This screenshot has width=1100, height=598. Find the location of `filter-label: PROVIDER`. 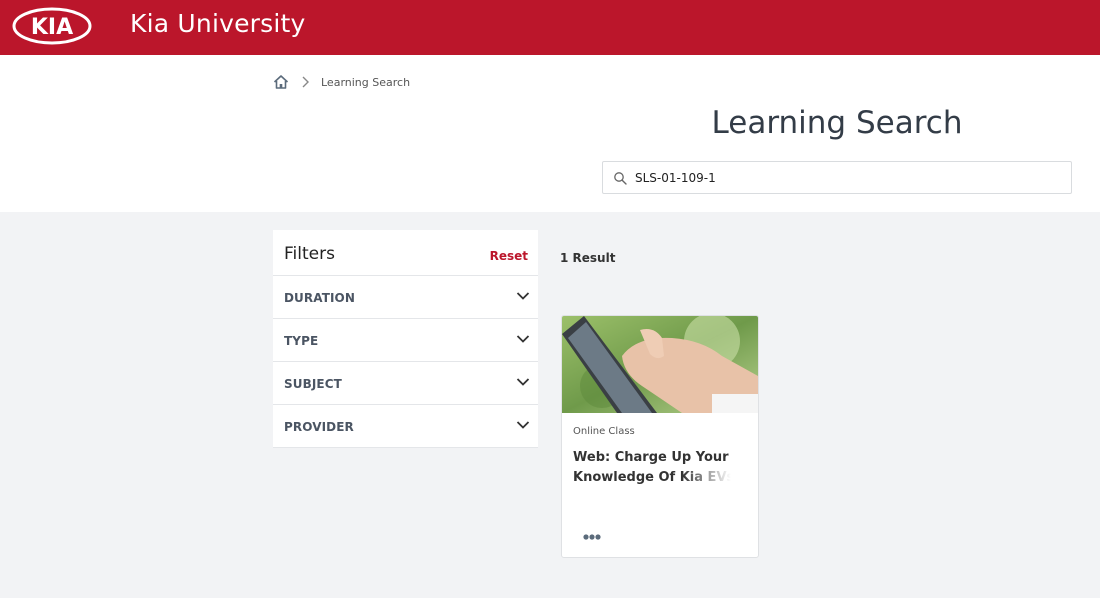

filter-label: PROVIDER is located at coordinates (319, 427).